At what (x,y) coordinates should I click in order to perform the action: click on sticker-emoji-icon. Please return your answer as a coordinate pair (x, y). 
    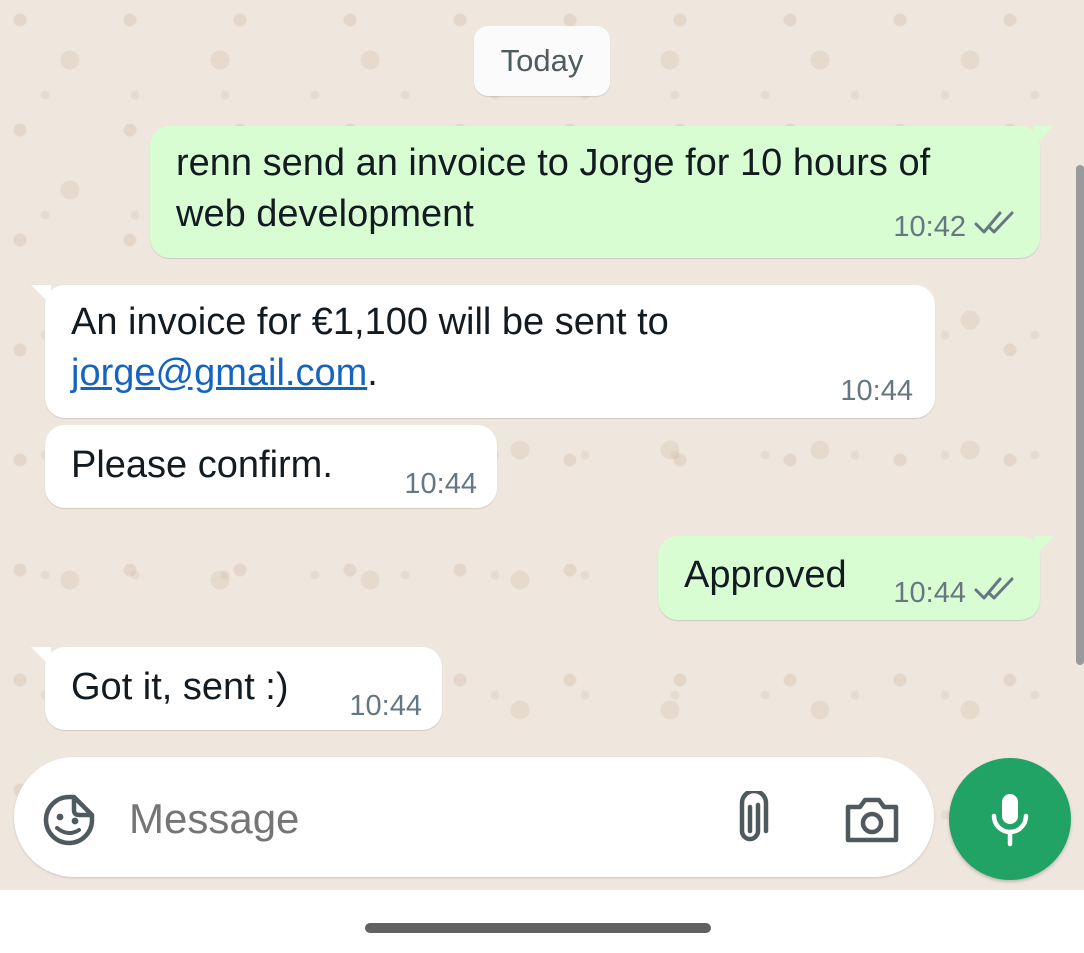
    Looking at the image, I should click on (69, 822).